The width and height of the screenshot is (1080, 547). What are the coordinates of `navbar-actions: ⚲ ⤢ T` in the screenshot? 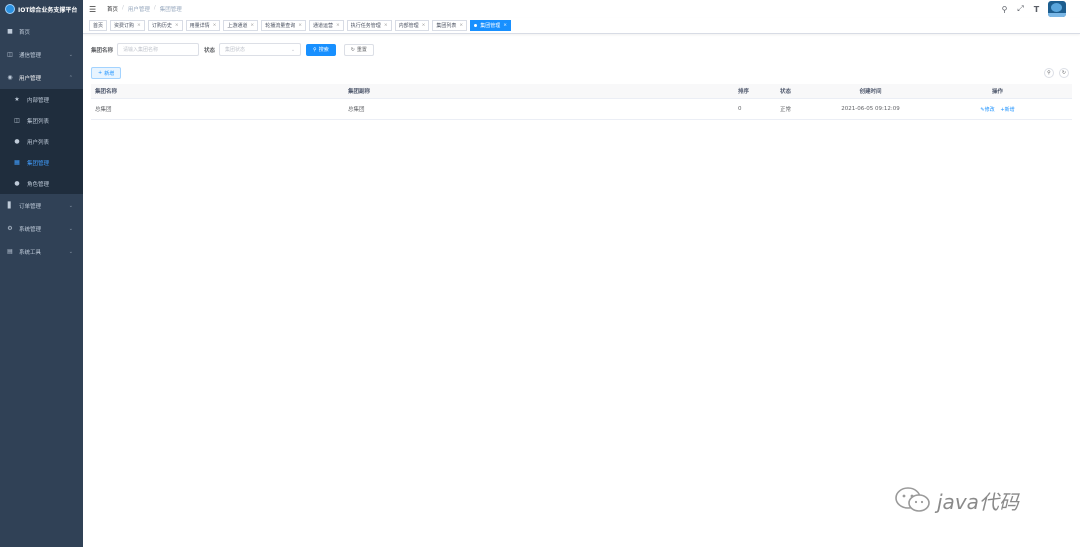 It's located at (1033, 9).